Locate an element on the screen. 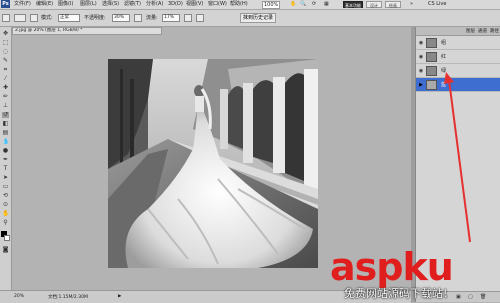  visibility-eye-icon: ▶ is located at coordinates (421, 85).